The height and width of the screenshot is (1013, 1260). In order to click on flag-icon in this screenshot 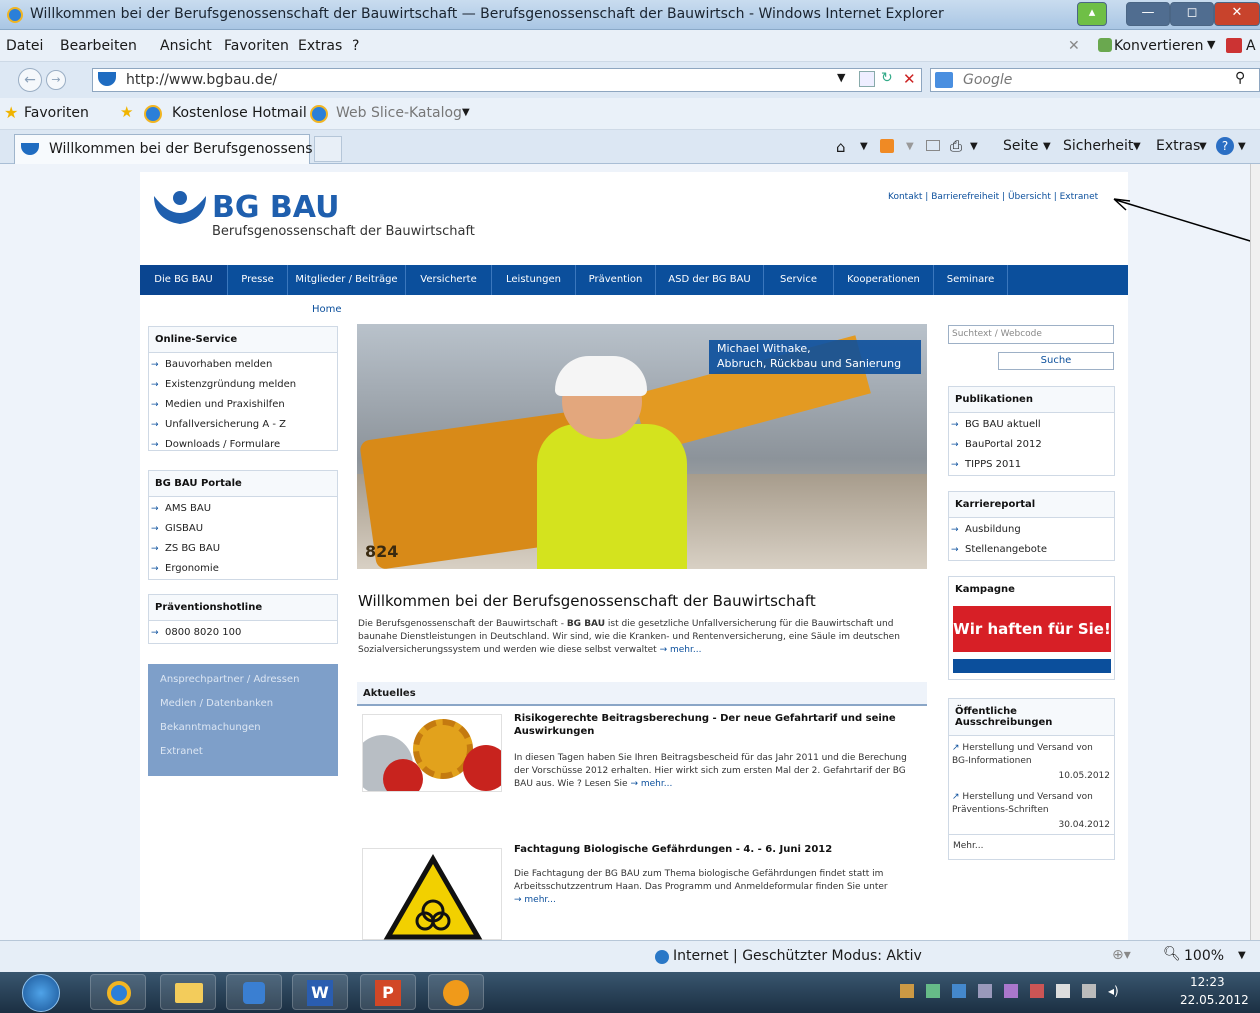, I will do `click(1089, 991)`.